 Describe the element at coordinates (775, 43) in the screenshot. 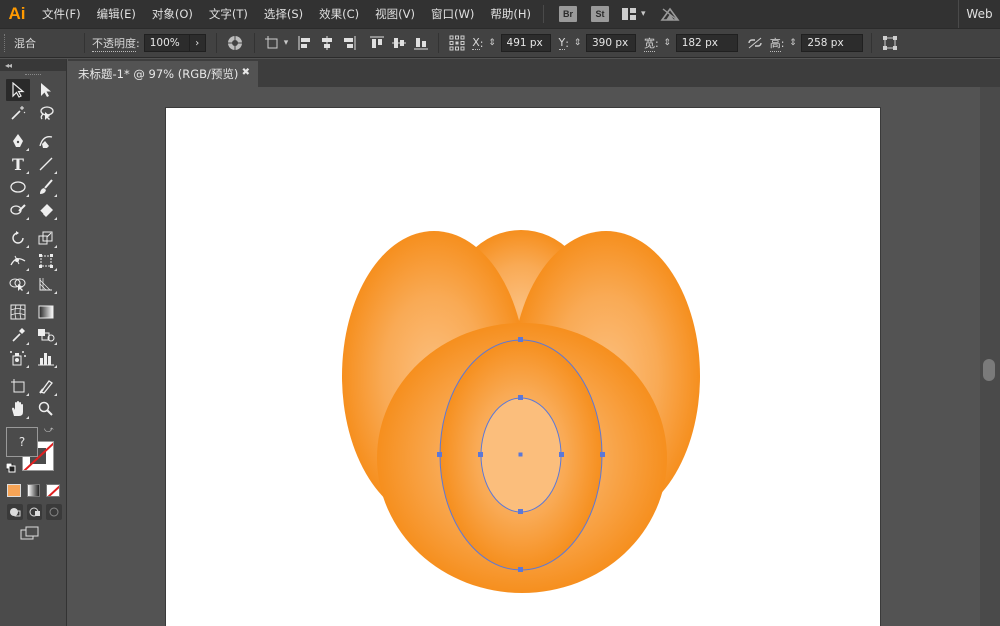

I see `height-label: 高` at that location.